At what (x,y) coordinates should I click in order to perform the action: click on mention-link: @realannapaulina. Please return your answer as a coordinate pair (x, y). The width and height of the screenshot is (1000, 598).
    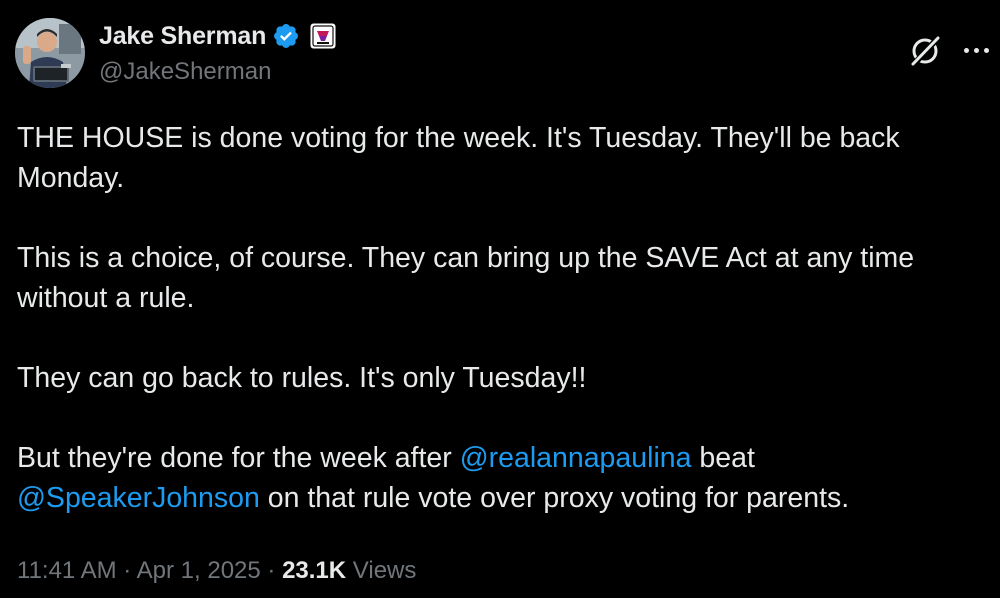
    Looking at the image, I should click on (576, 458).